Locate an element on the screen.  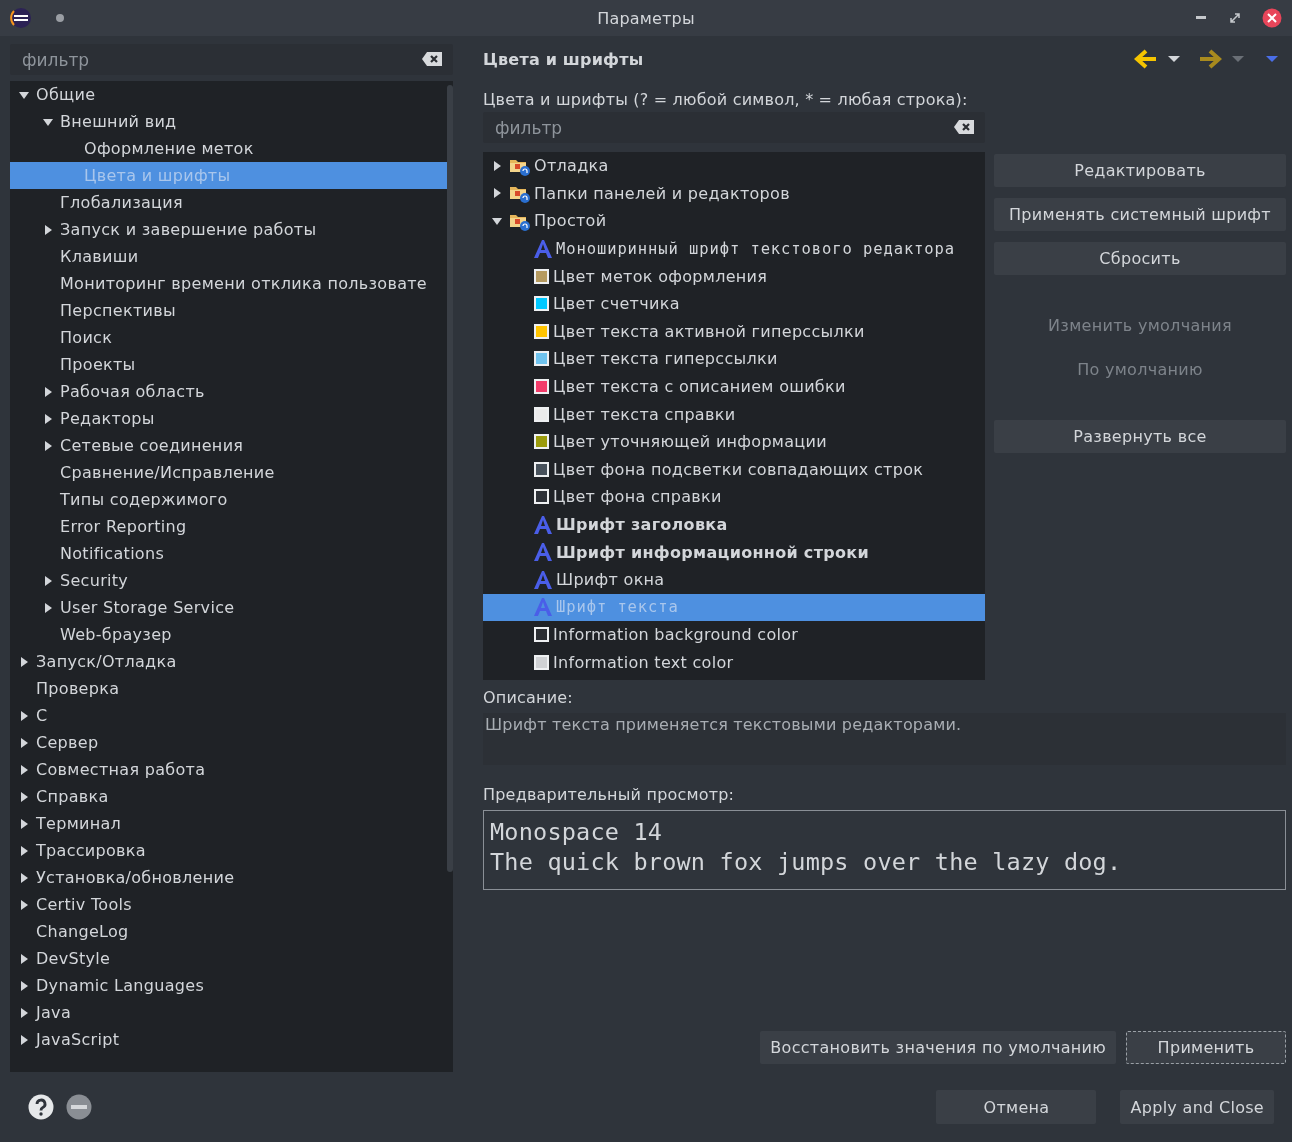
tree-item: Шрифт окна is located at coordinates (734, 579).